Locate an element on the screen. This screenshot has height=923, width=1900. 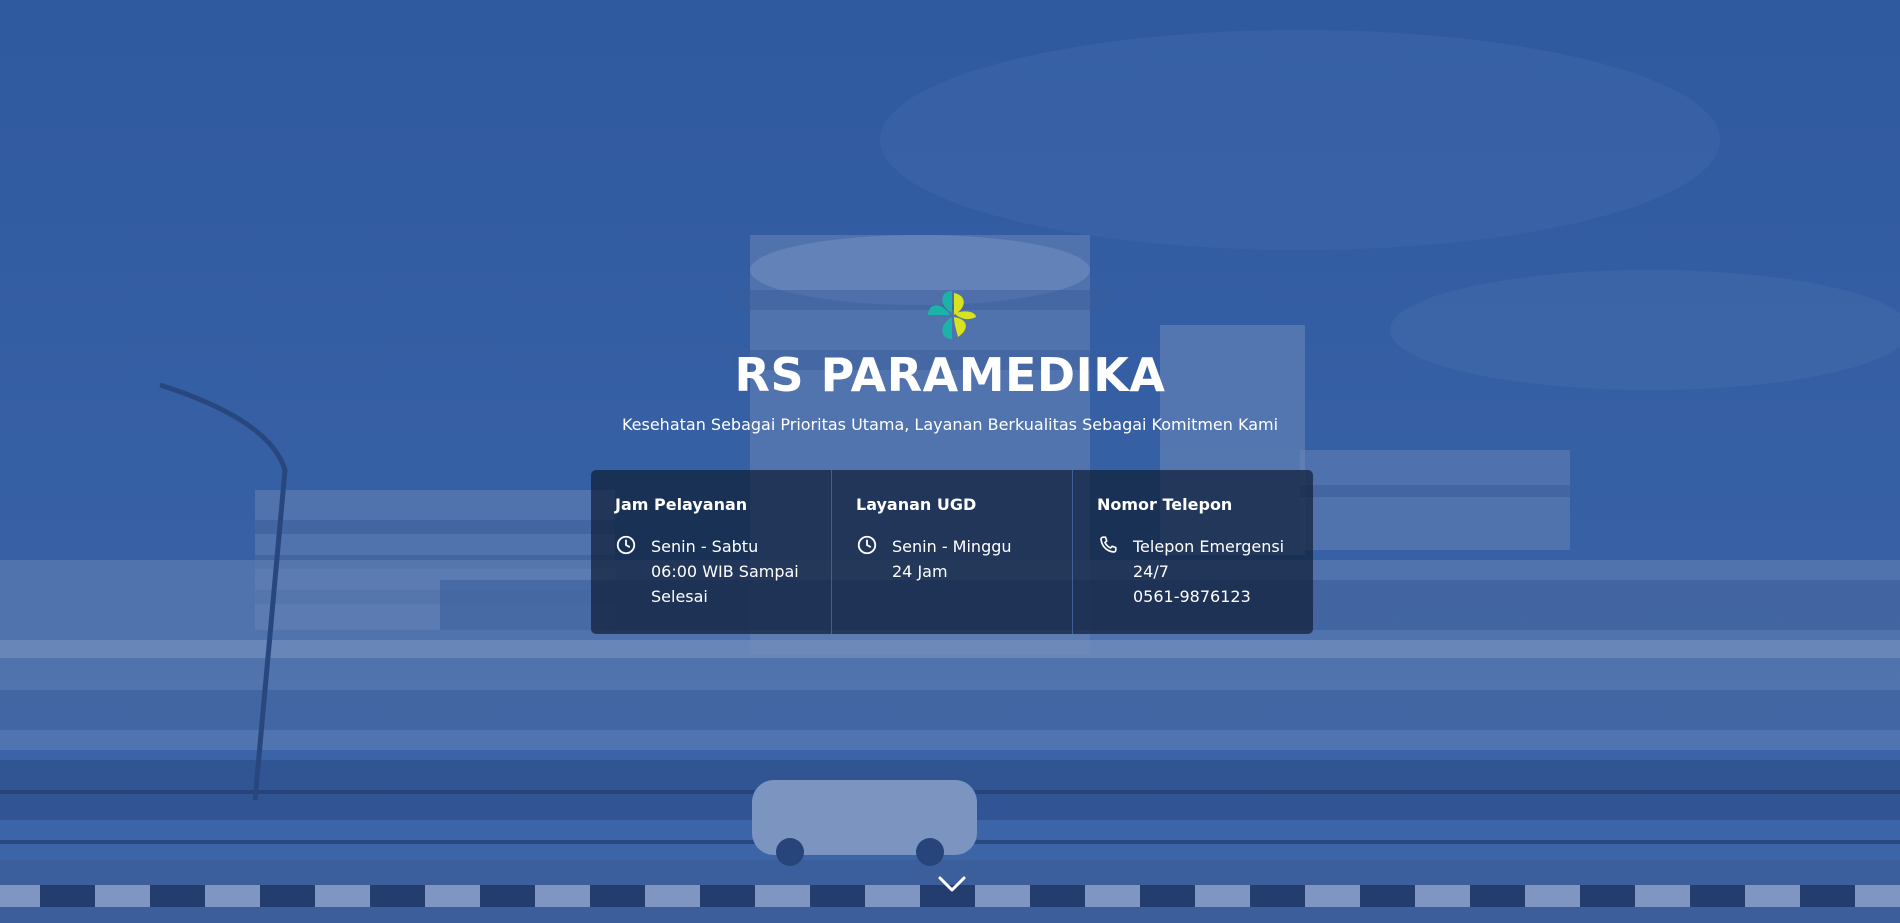
ugd-service-column: Layanan UGD Senin - Minggu 24 Jam is located at coordinates (951, 552).